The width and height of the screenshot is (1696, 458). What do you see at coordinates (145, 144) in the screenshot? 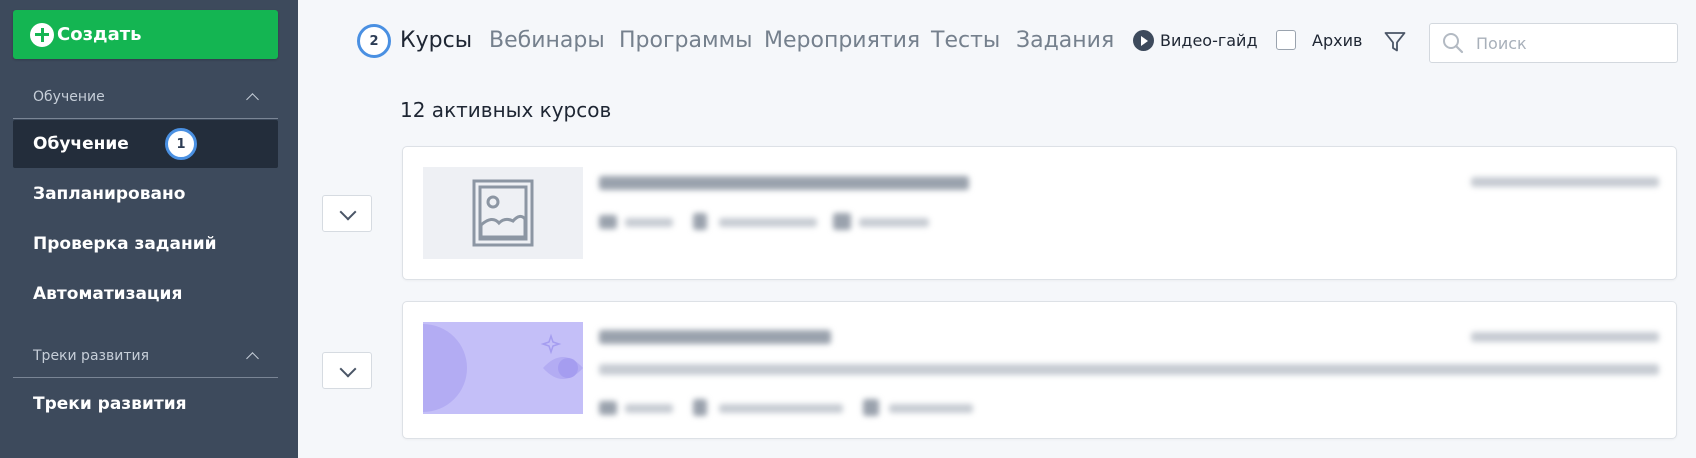
I see `sidebar-item-learning: Обучение` at bounding box center [145, 144].